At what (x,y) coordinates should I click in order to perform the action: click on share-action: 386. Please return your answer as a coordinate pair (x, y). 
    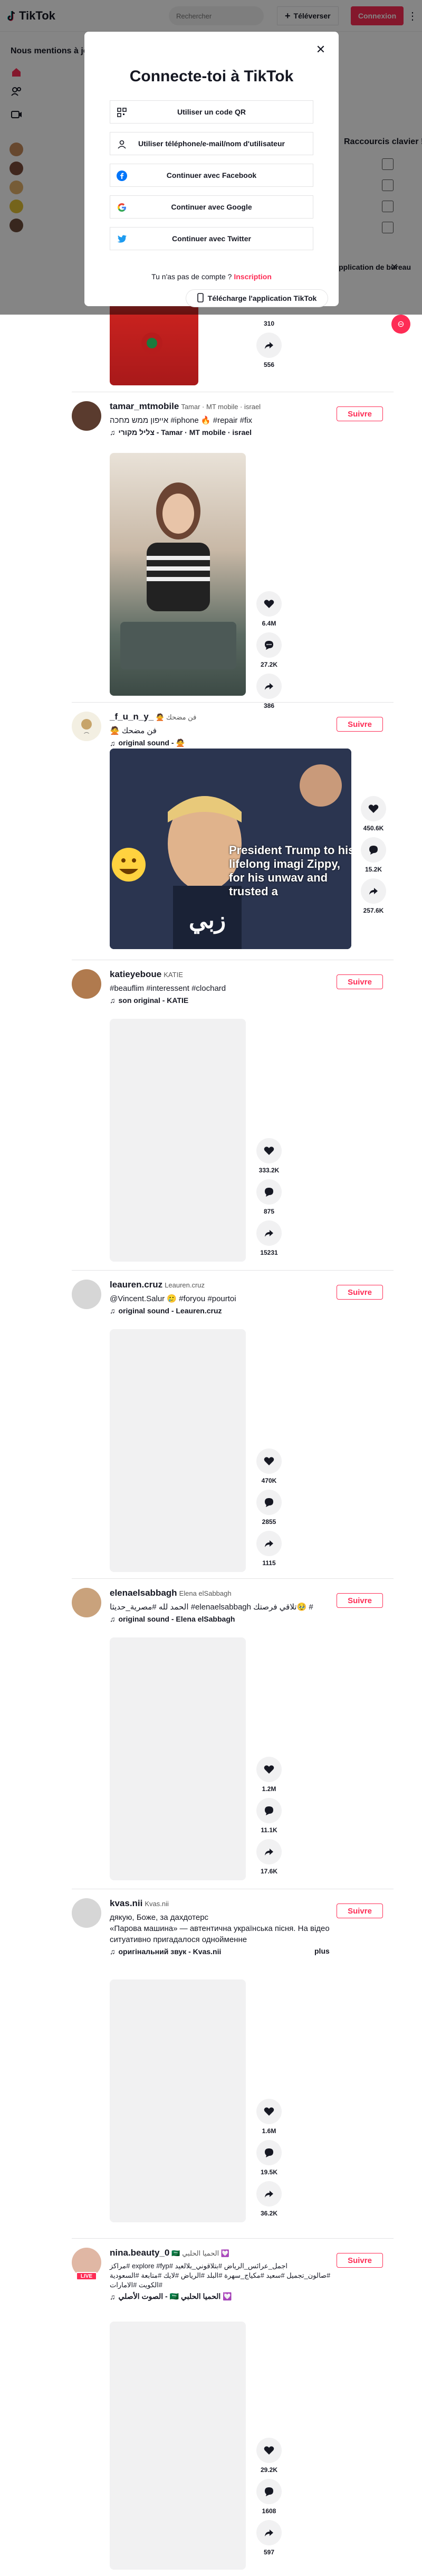
    Looking at the image, I should click on (269, 691).